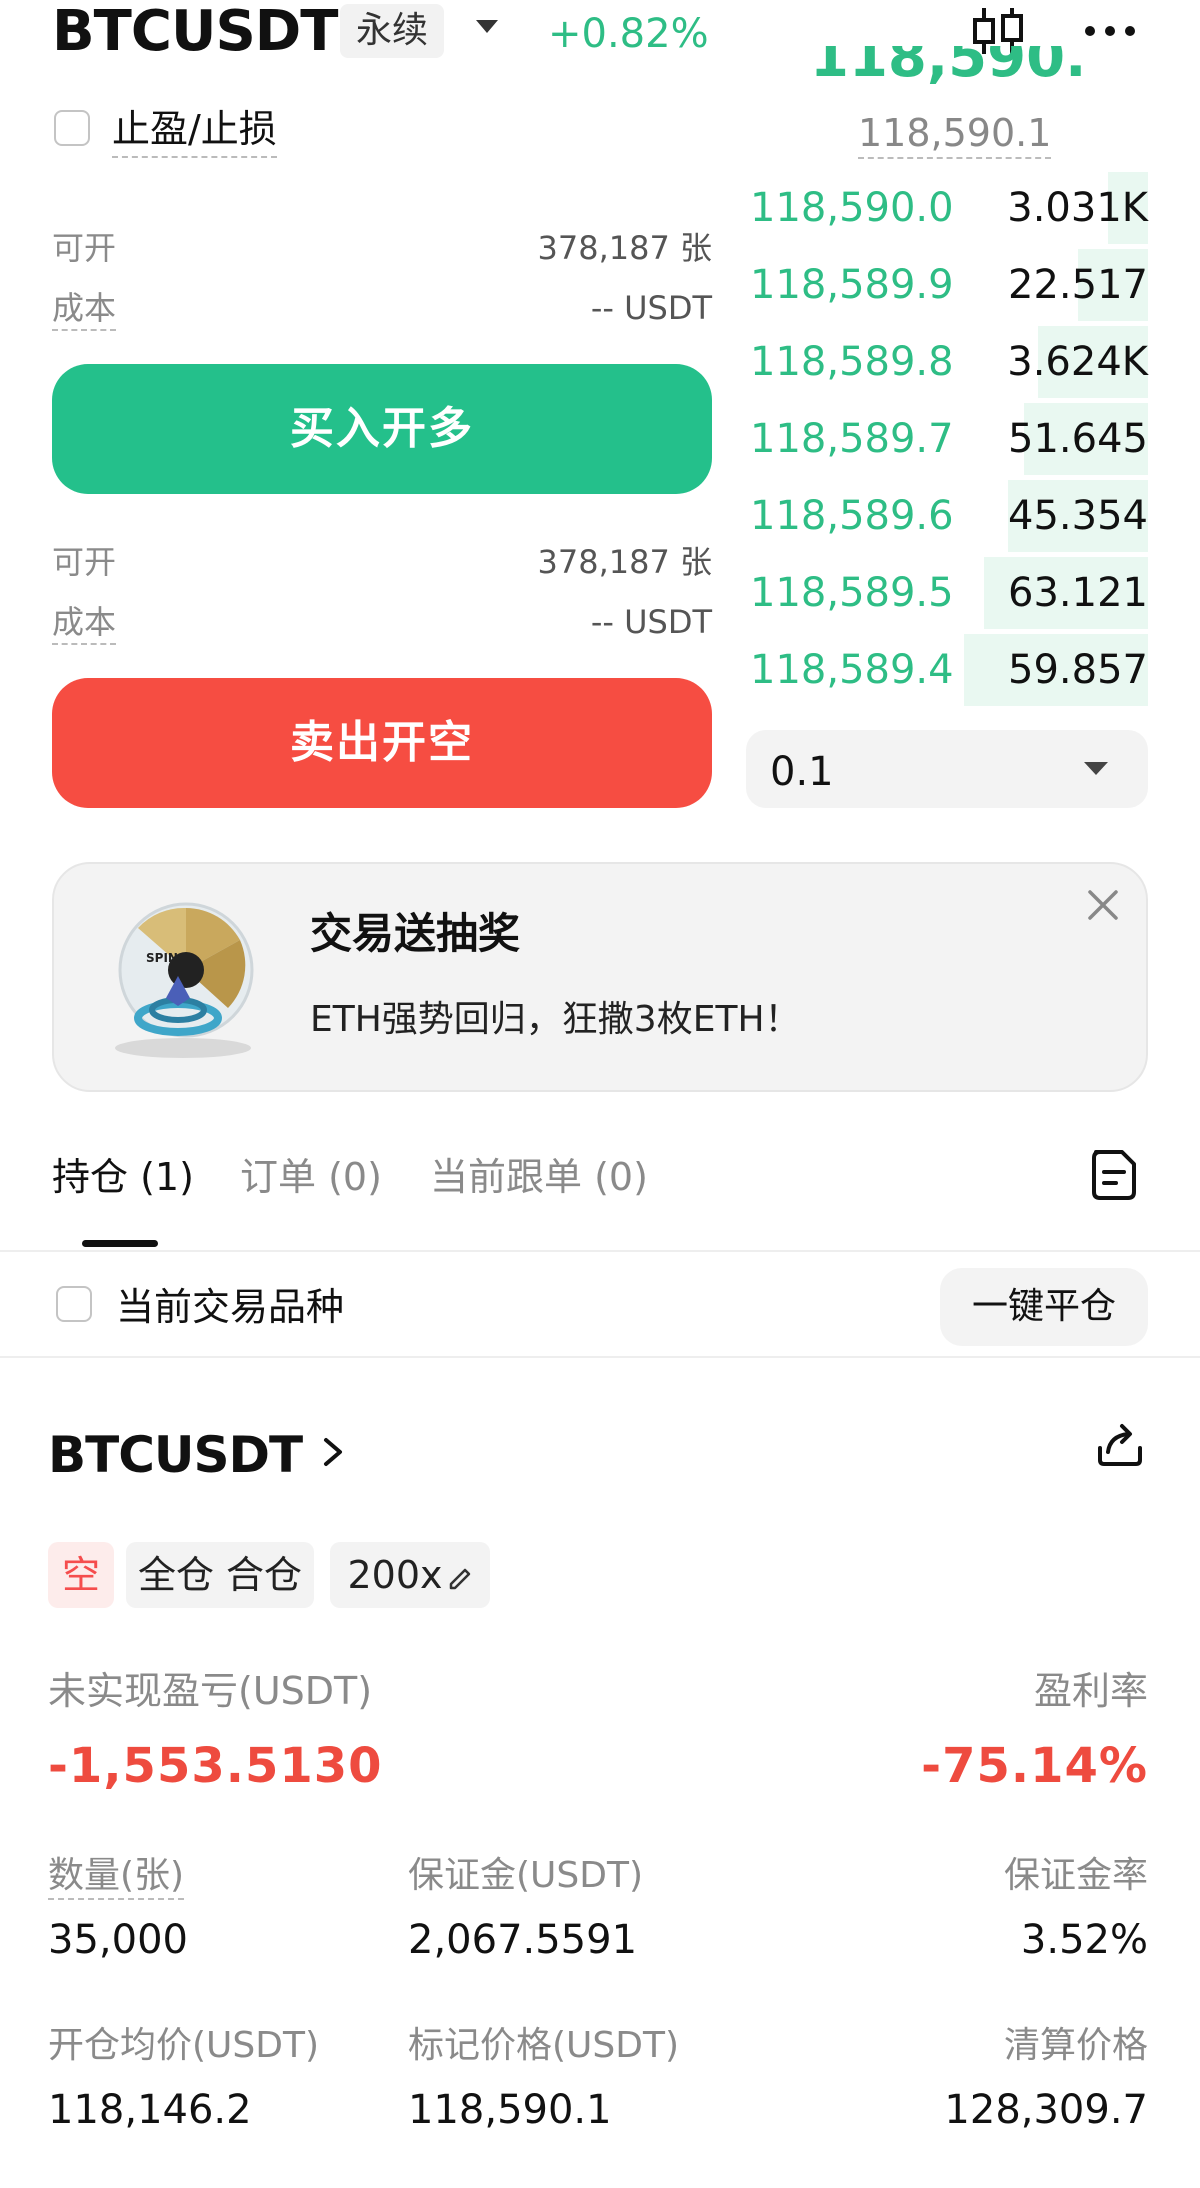  I want to click on current-symbol-checkbox, so click(74, 1304).